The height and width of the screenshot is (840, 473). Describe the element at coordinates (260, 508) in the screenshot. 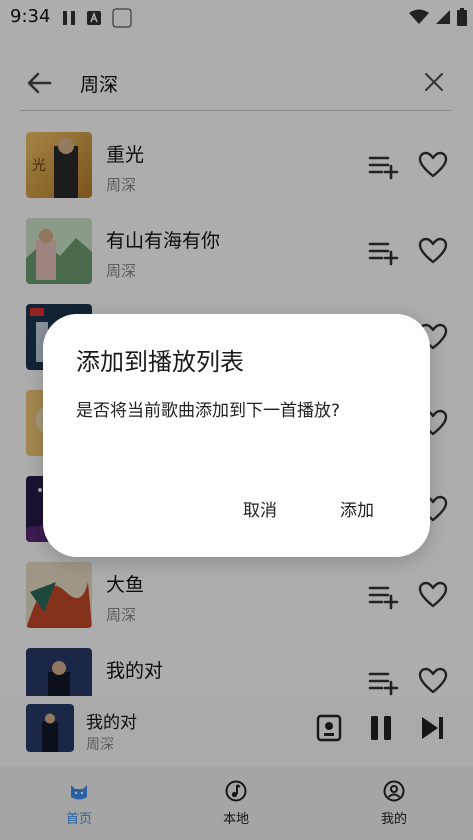

I see `cancel-button: 取消` at that location.